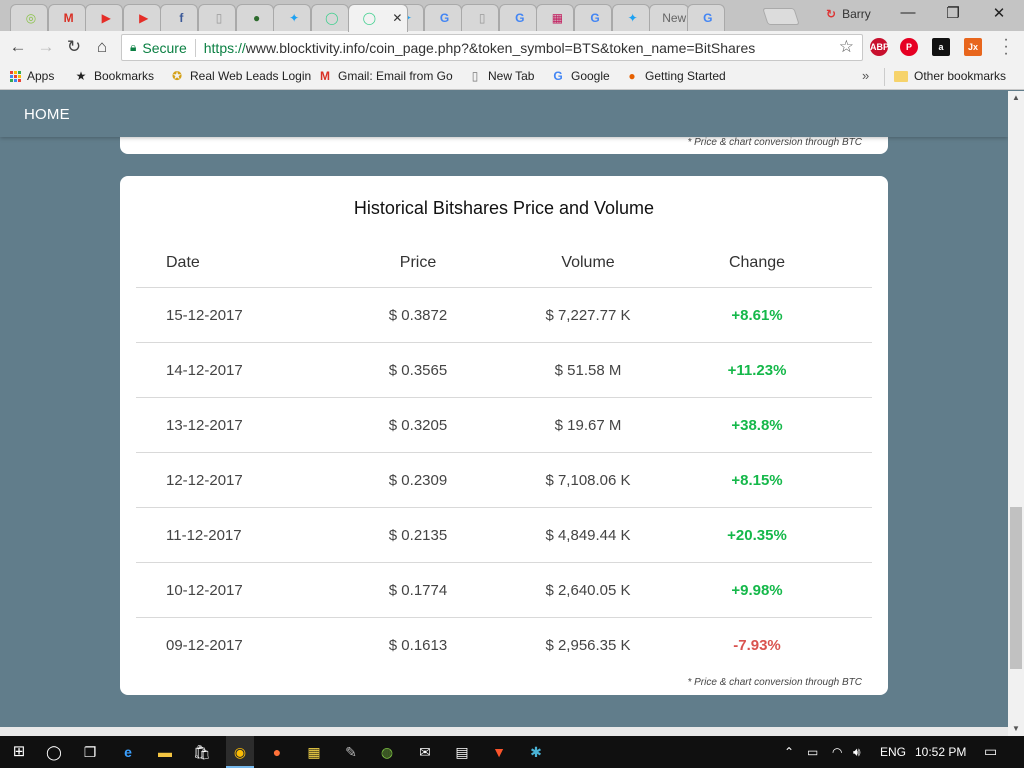 This screenshot has width=1024, height=768. What do you see at coordinates (846, 47) in the screenshot?
I see `bookmark-star-icon: ☆` at bounding box center [846, 47].